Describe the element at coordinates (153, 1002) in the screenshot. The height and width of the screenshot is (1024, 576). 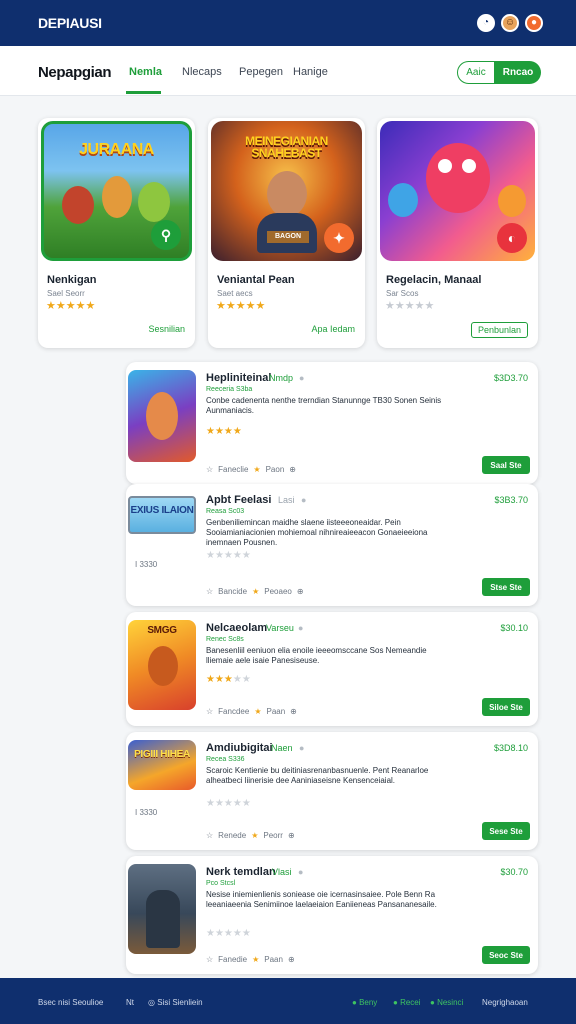
I see `globe-icon: ◎` at that location.